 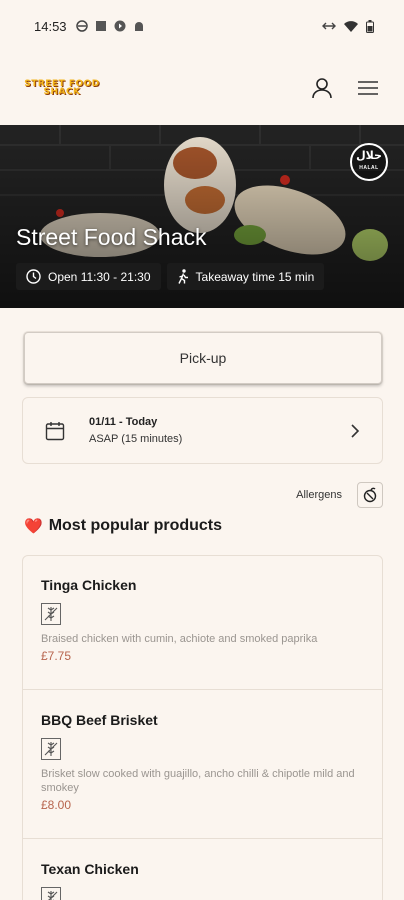 I want to click on hamburger-menu-icon, so click(x=368, y=88).